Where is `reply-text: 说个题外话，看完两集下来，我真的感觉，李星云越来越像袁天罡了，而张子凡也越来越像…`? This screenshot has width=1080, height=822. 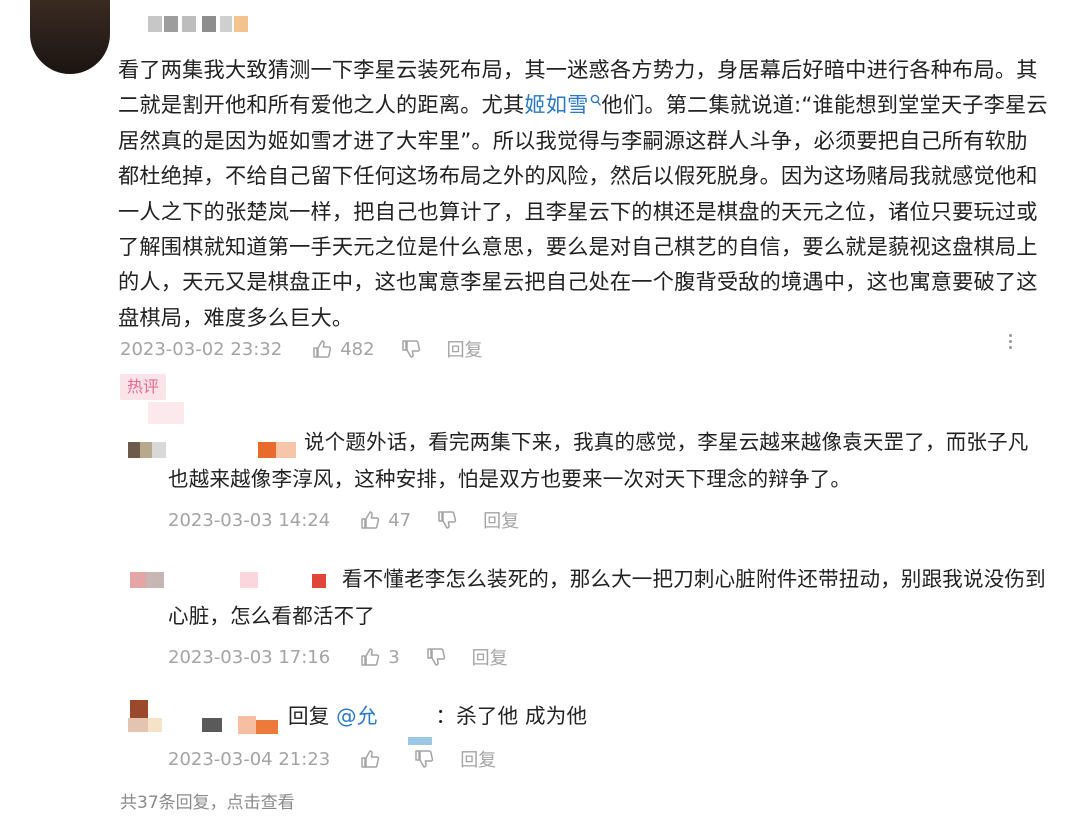 reply-text: 说个题外话，看完两集下来，我真的感觉，李星云越来越像袁天罡了，而张子凡也越来越像… is located at coordinates (598, 460).